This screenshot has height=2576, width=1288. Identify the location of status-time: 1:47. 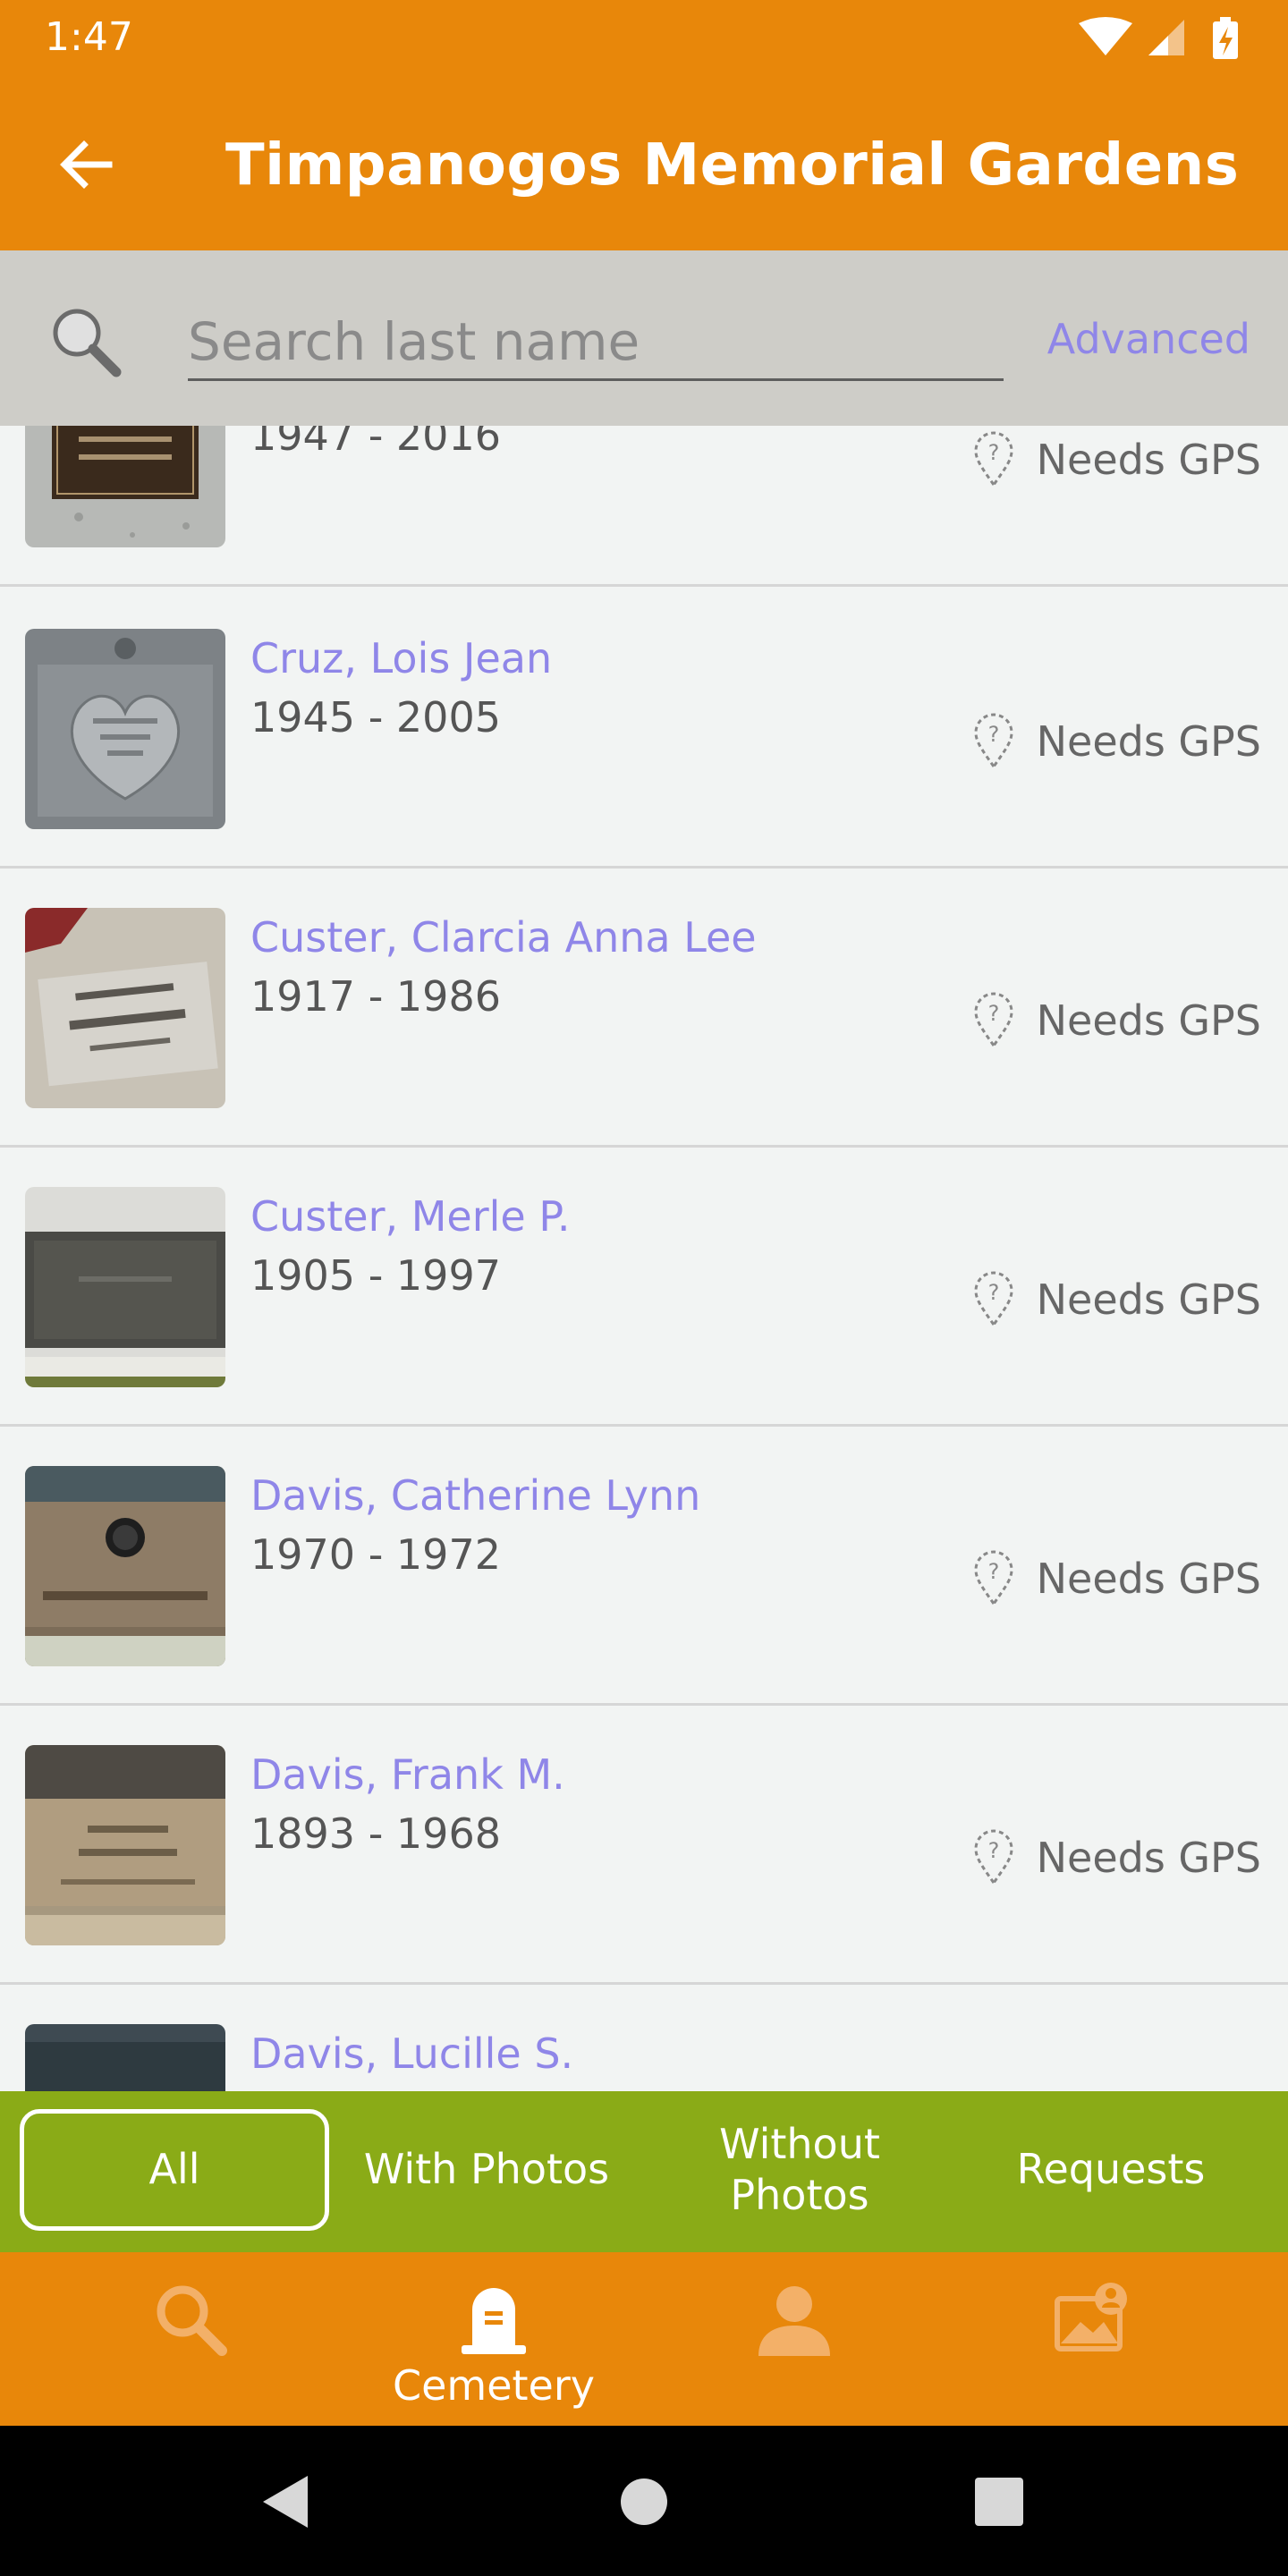
(89, 37).